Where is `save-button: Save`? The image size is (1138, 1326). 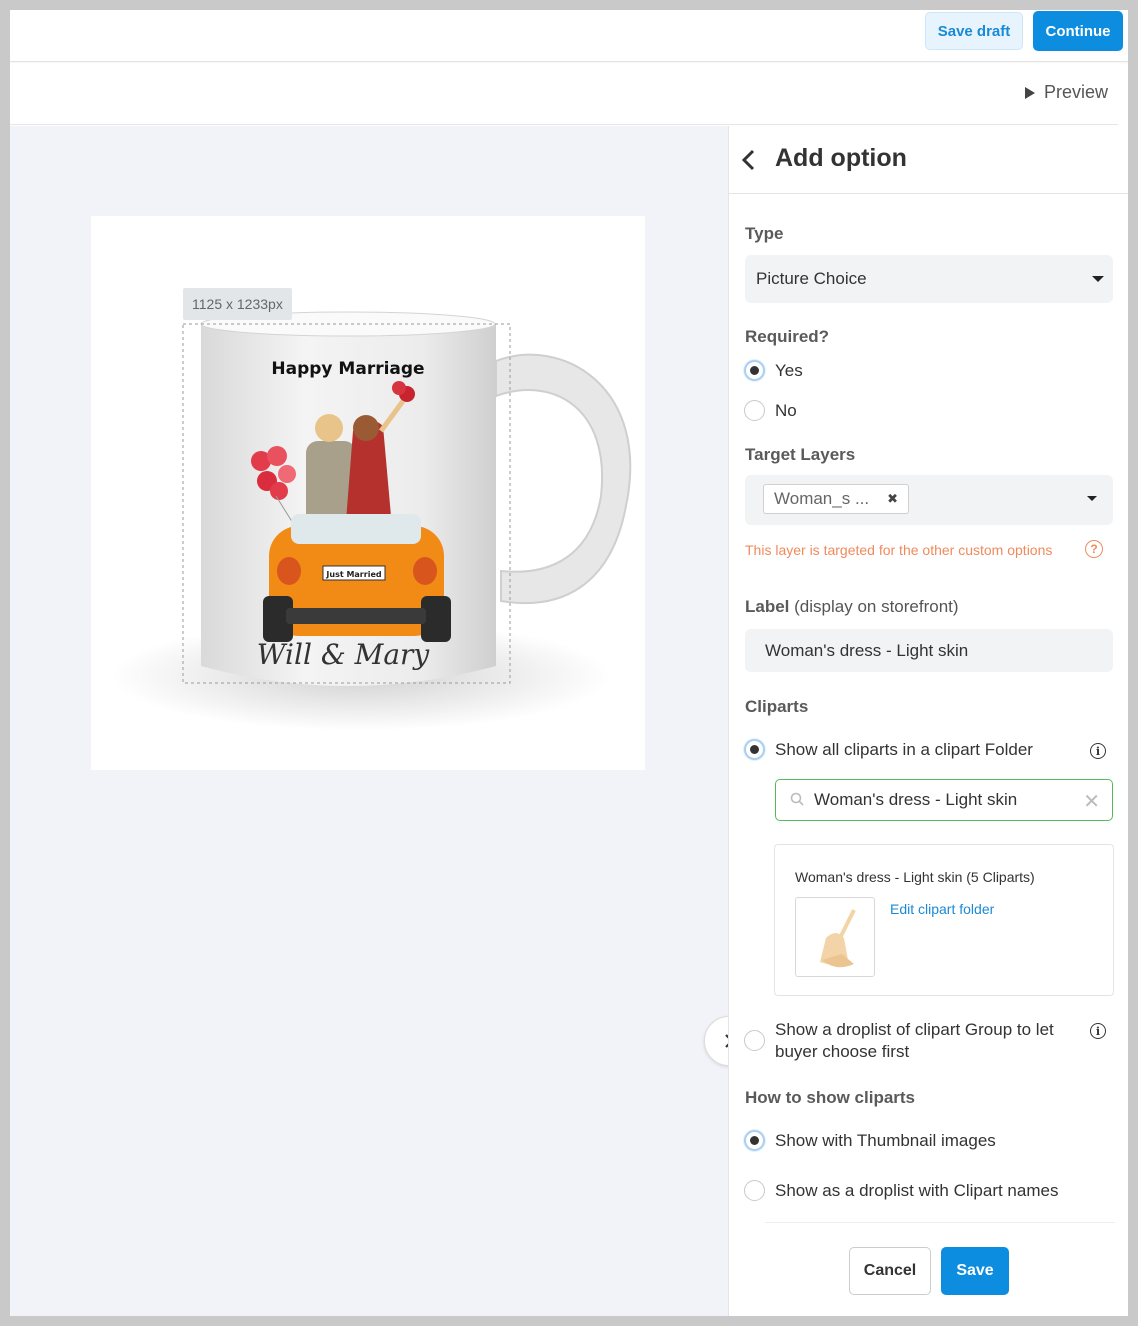 save-button: Save is located at coordinates (975, 1271).